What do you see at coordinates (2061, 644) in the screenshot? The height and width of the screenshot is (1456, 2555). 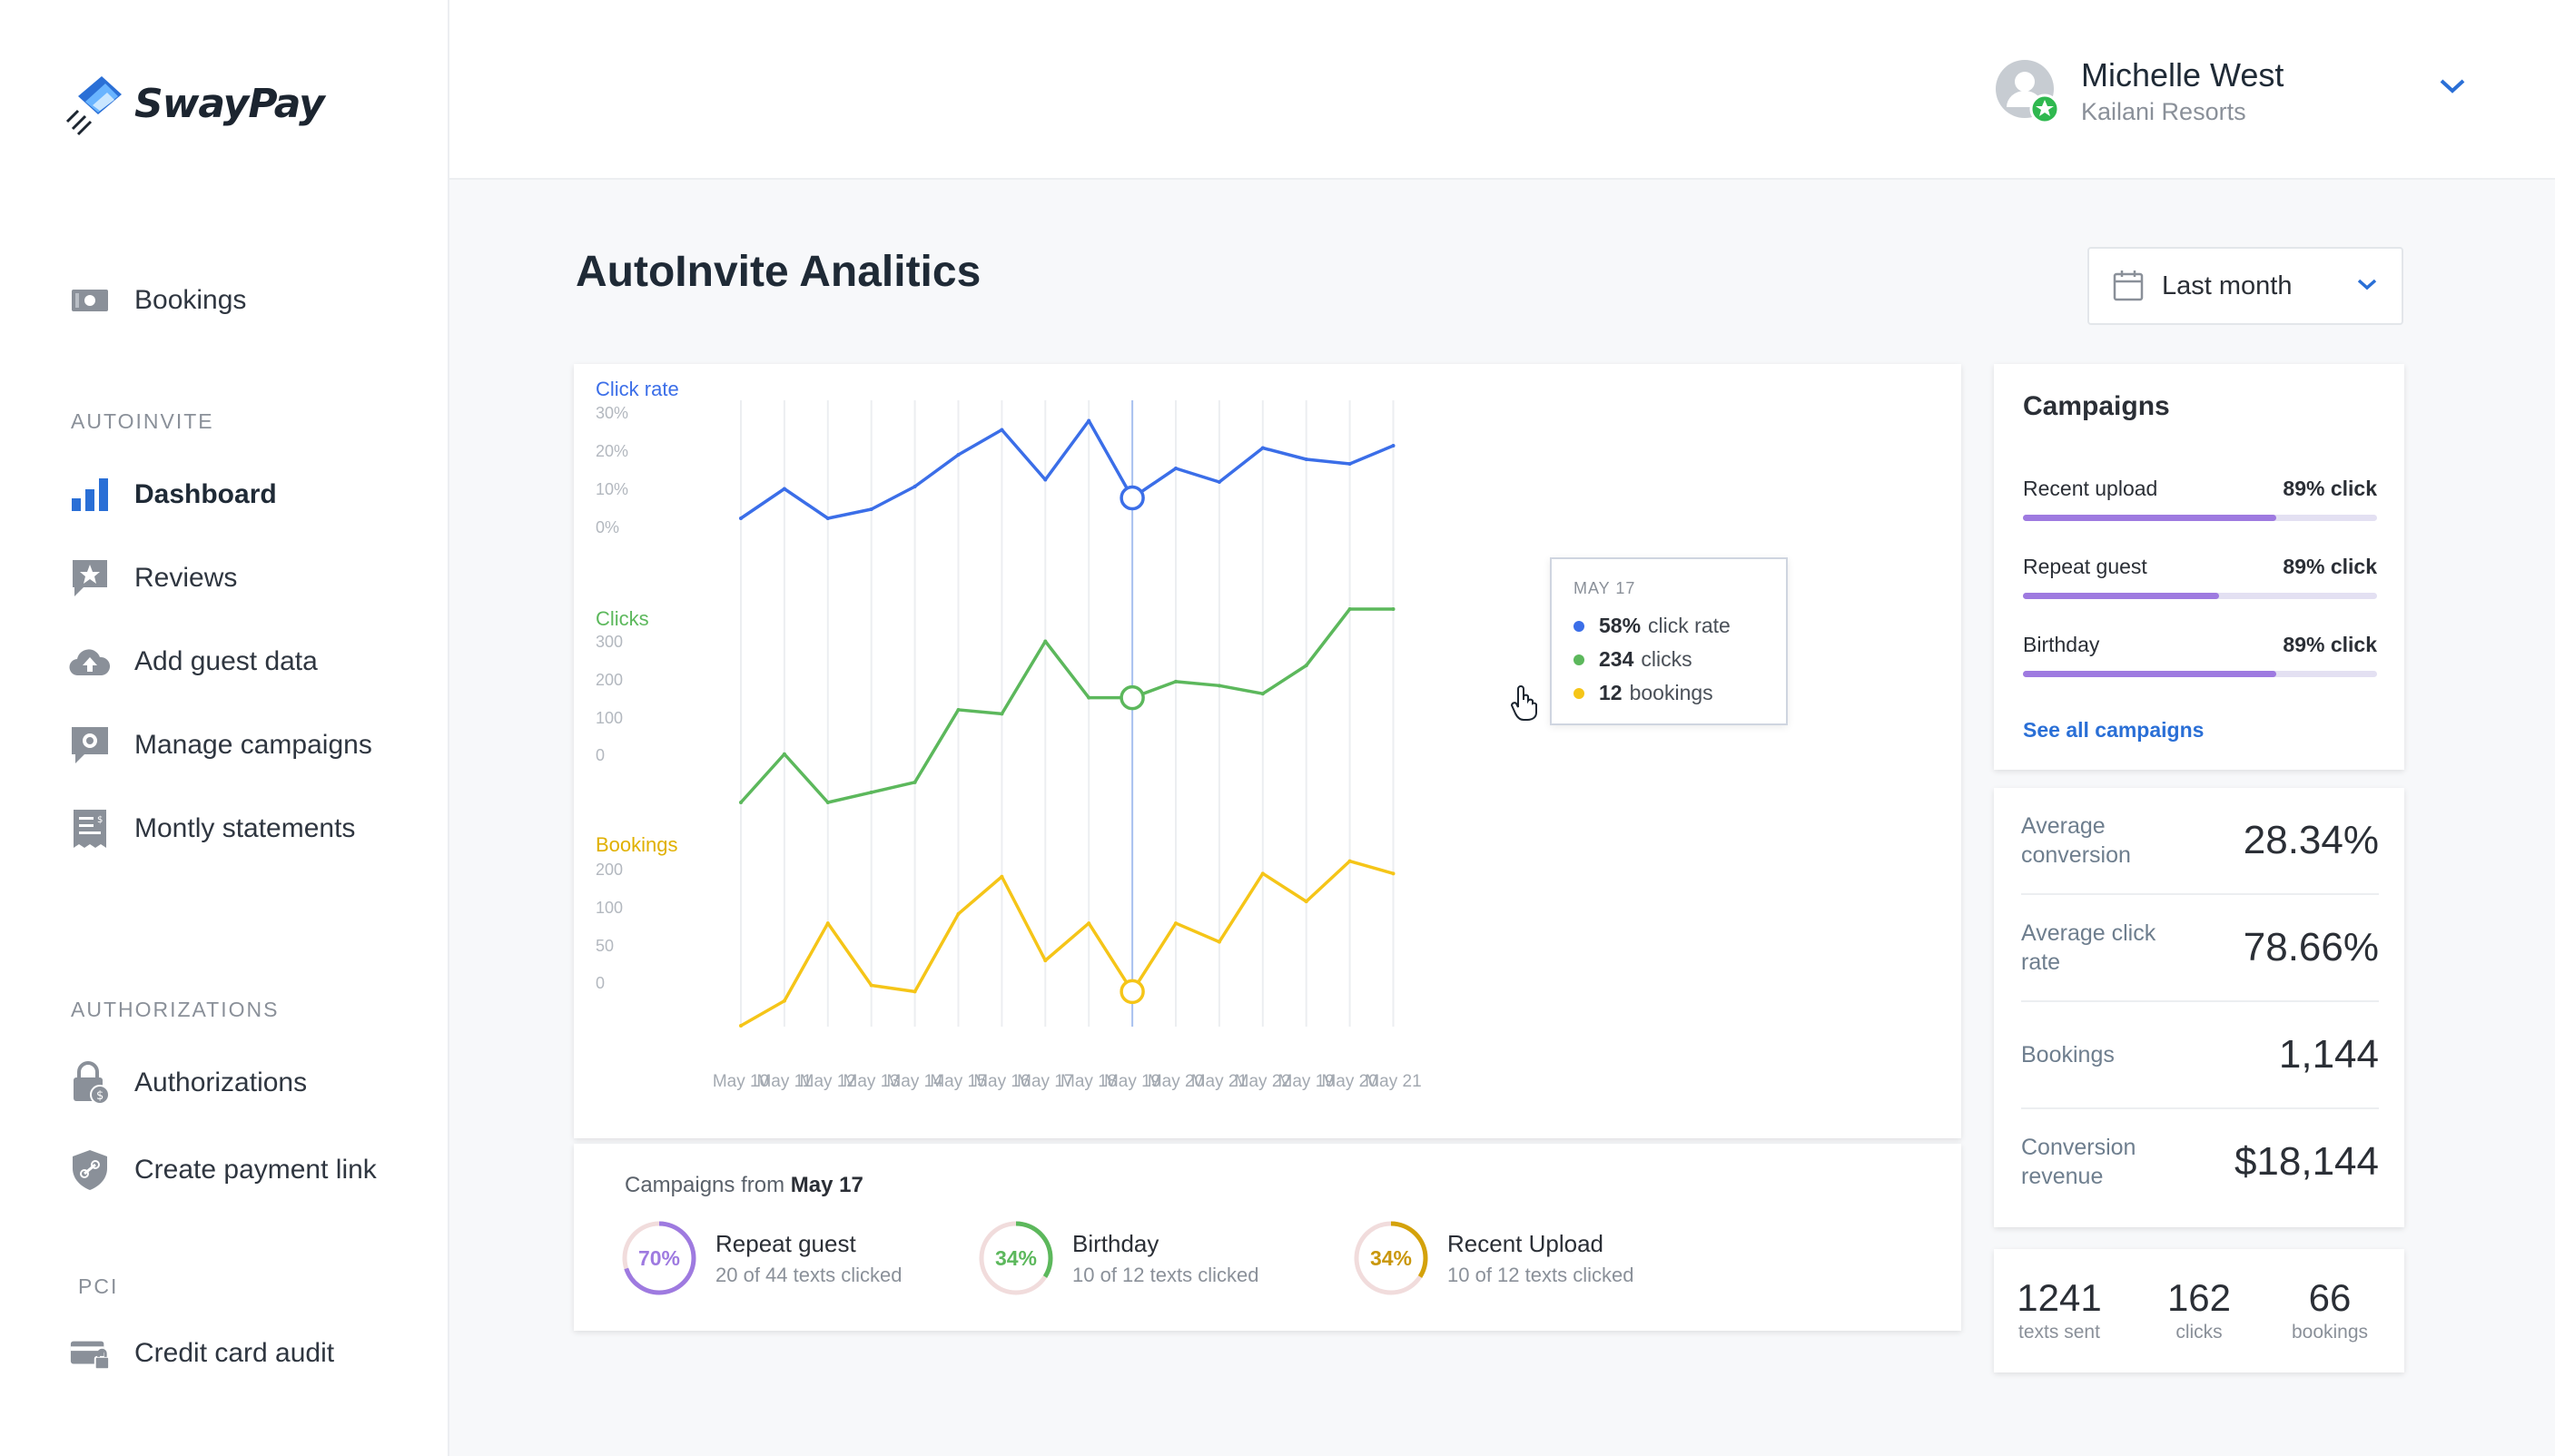 I see `campaign-row-label: Birthday` at bounding box center [2061, 644].